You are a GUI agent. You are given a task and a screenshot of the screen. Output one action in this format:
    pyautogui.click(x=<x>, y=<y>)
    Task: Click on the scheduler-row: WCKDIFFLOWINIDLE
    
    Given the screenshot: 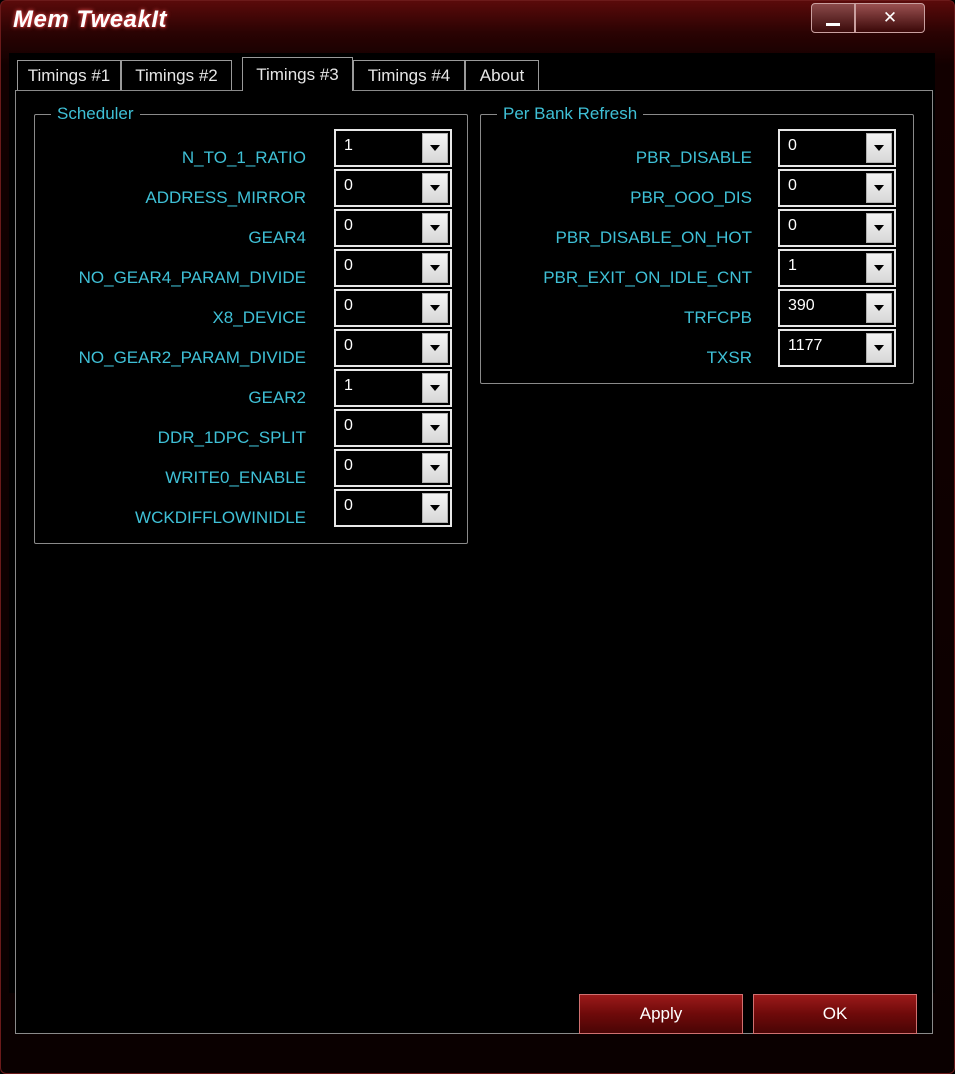 What is the action you would take?
    pyautogui.click(x=161, y=517)
    